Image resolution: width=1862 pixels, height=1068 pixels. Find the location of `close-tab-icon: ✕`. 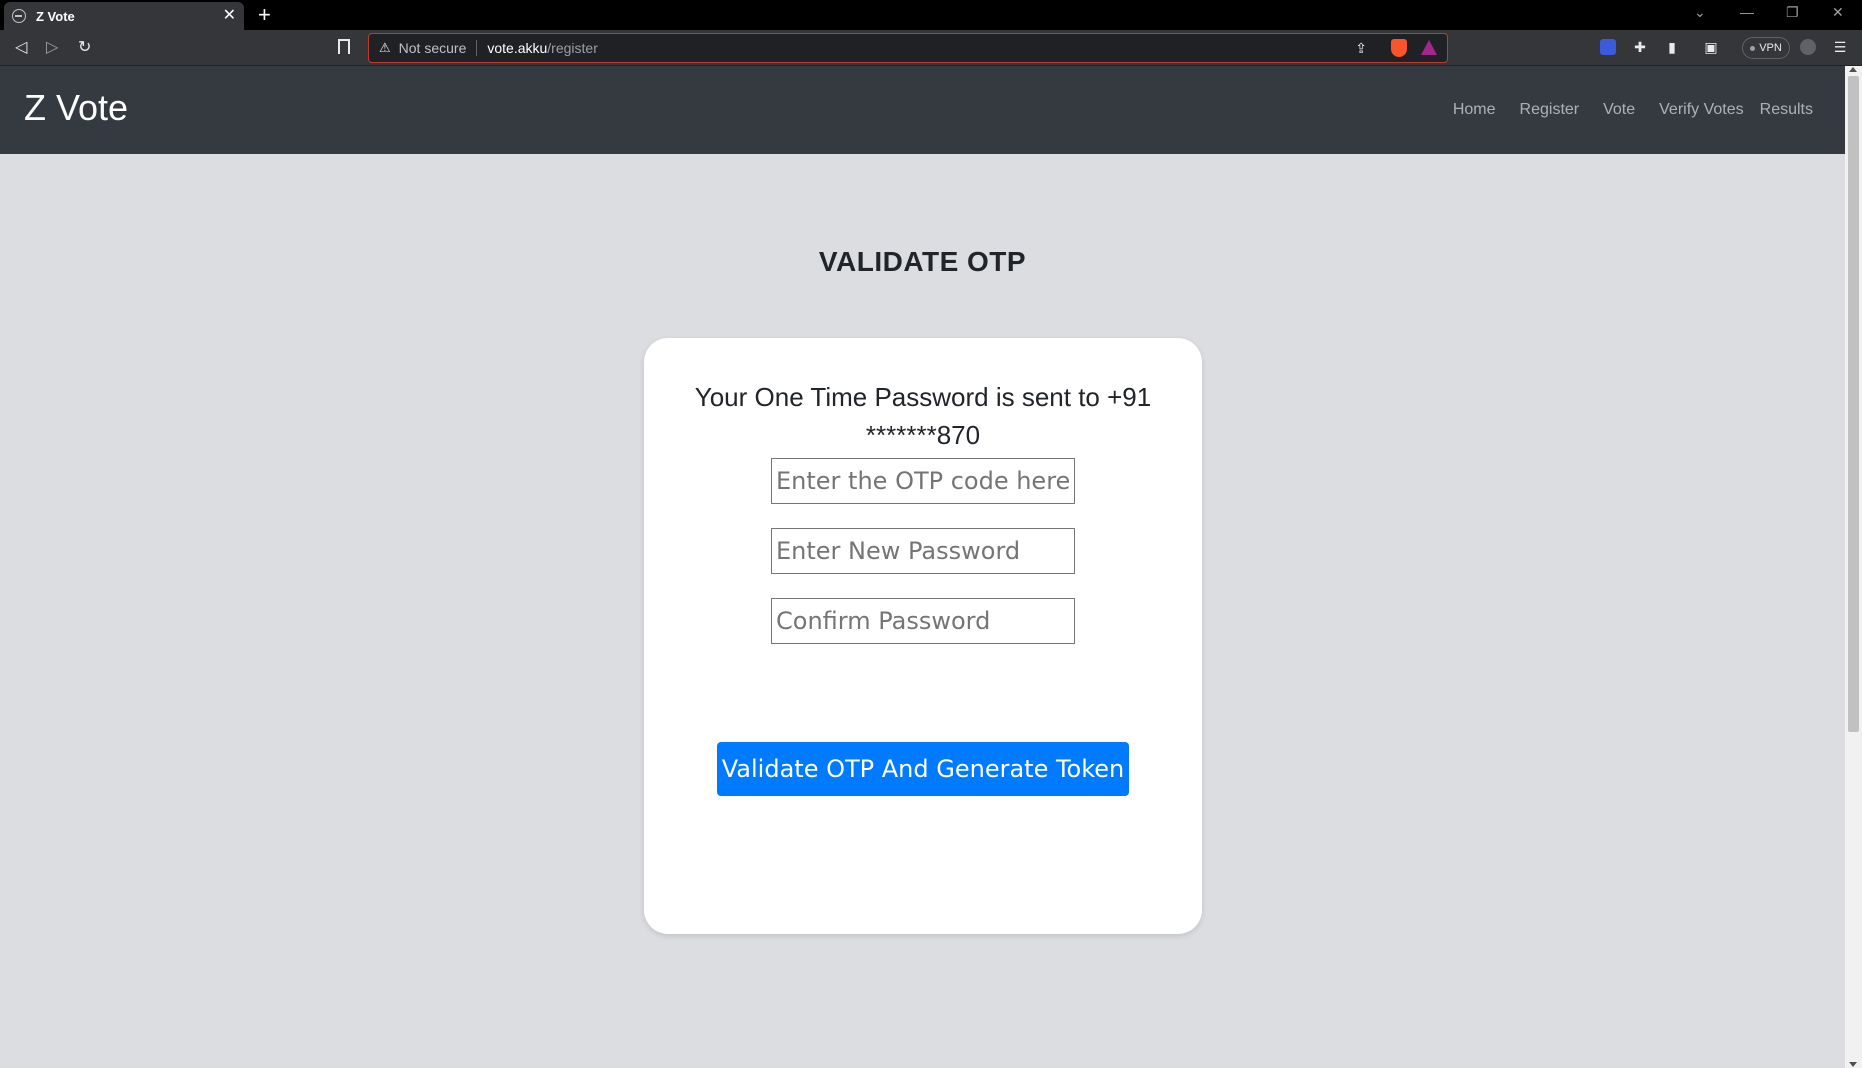

close-tab-icon: ✕ is located at coordinates (229, 16).